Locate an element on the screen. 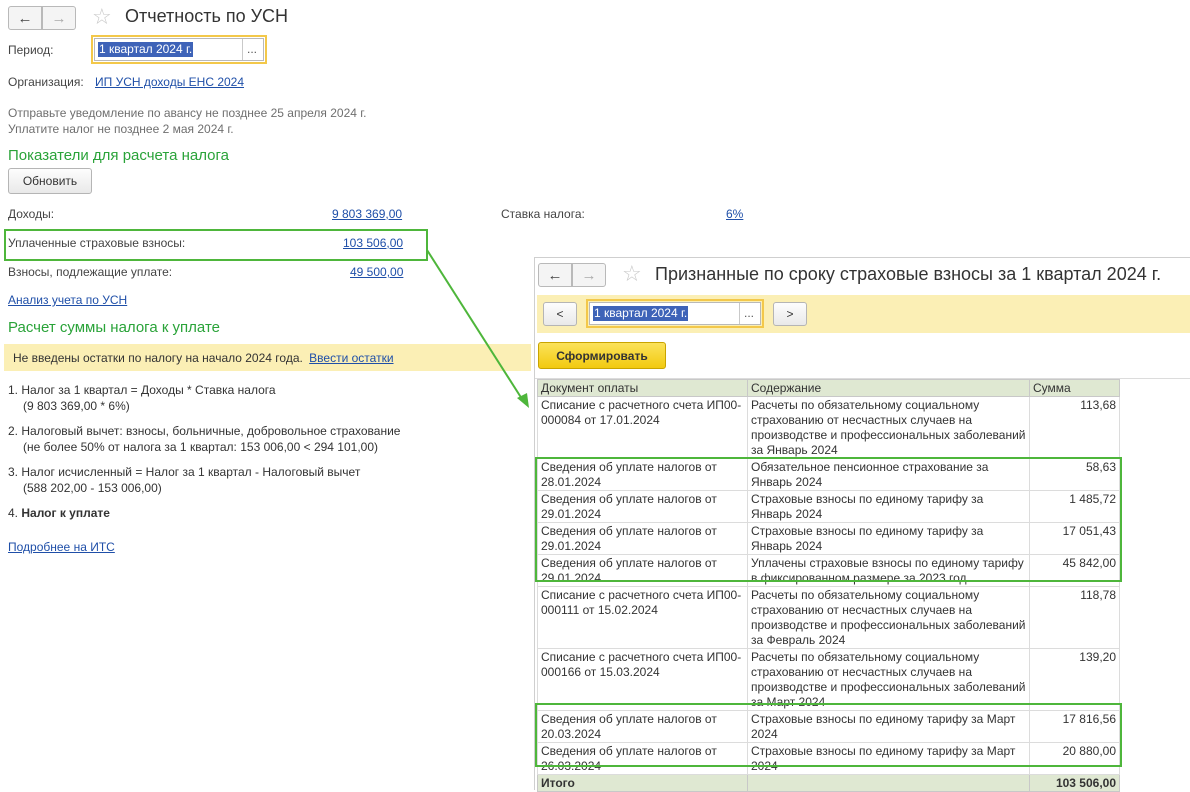 The width and height of the screenshot is (1190, 792). row-sum: 58,63 is located at coordinates (1074, 474).